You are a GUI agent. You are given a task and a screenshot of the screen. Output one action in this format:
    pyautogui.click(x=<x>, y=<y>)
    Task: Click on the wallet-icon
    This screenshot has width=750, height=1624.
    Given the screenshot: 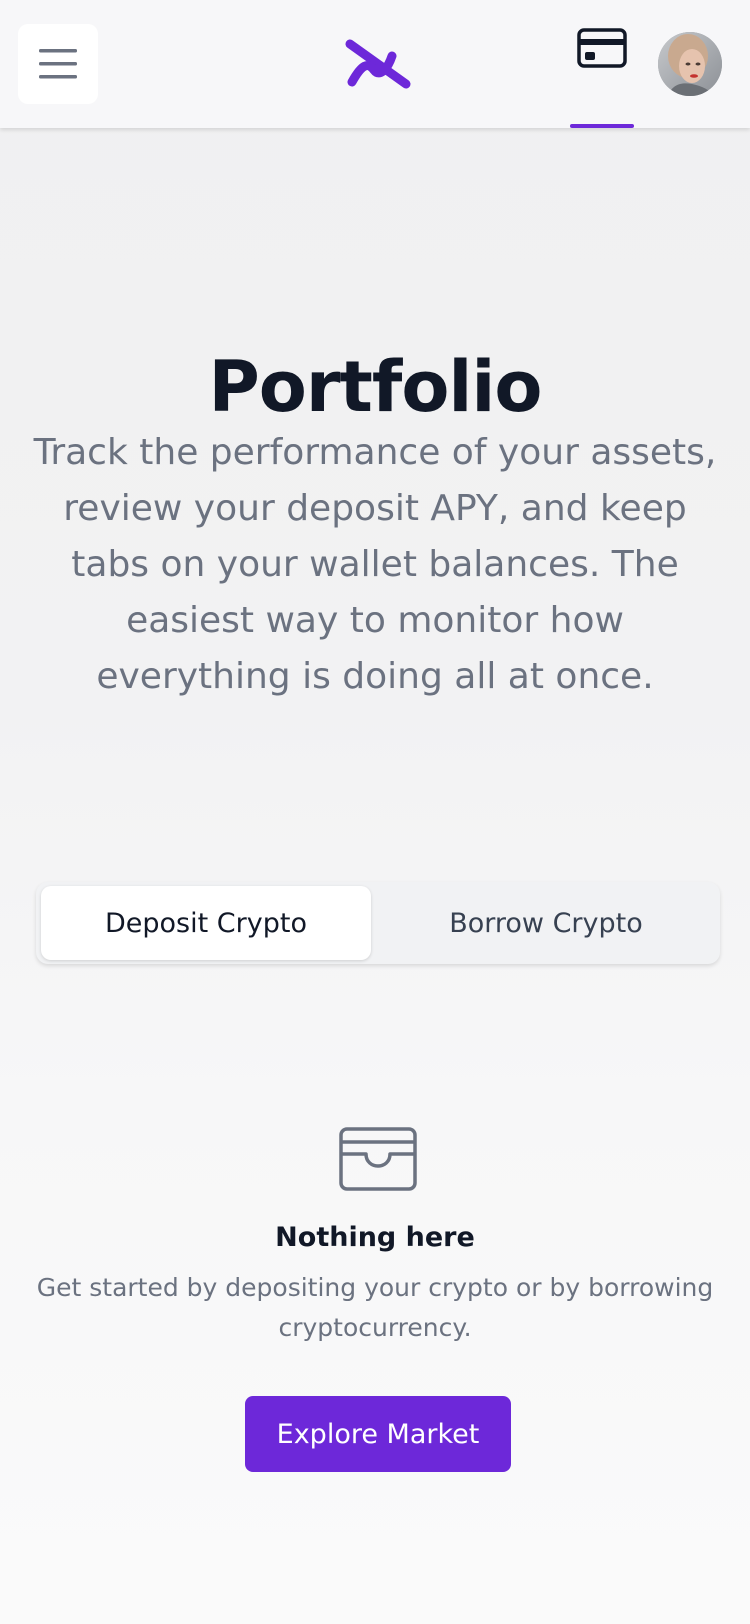 What is the action you would take?
    pyautogui.click(x=378, y=1159)
    